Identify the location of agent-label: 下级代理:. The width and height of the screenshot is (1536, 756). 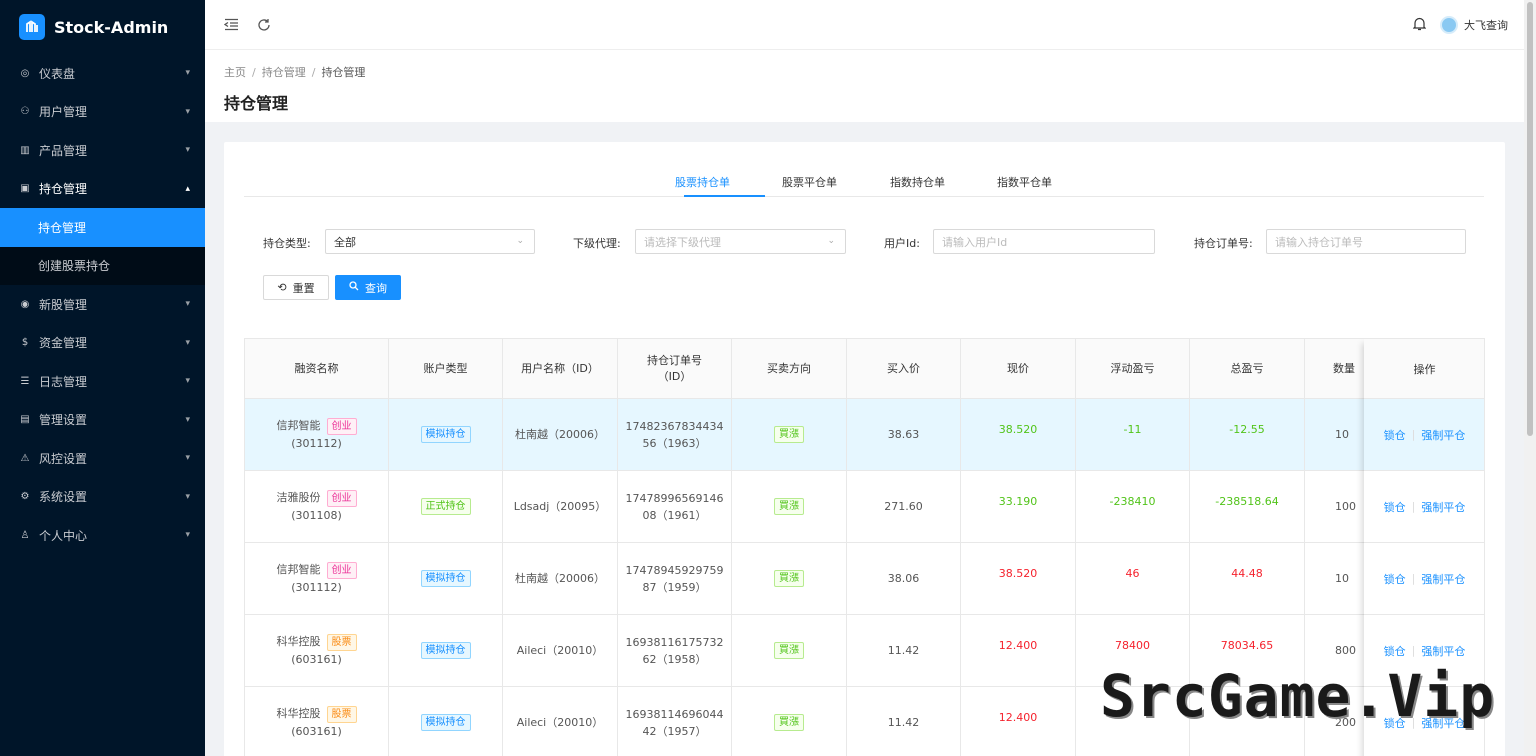
(597, 243).